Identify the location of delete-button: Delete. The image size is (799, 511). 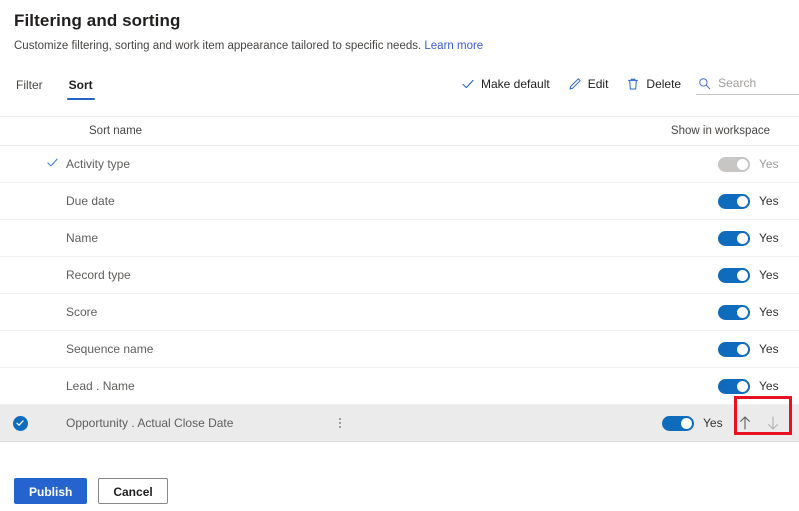
(653, 84).